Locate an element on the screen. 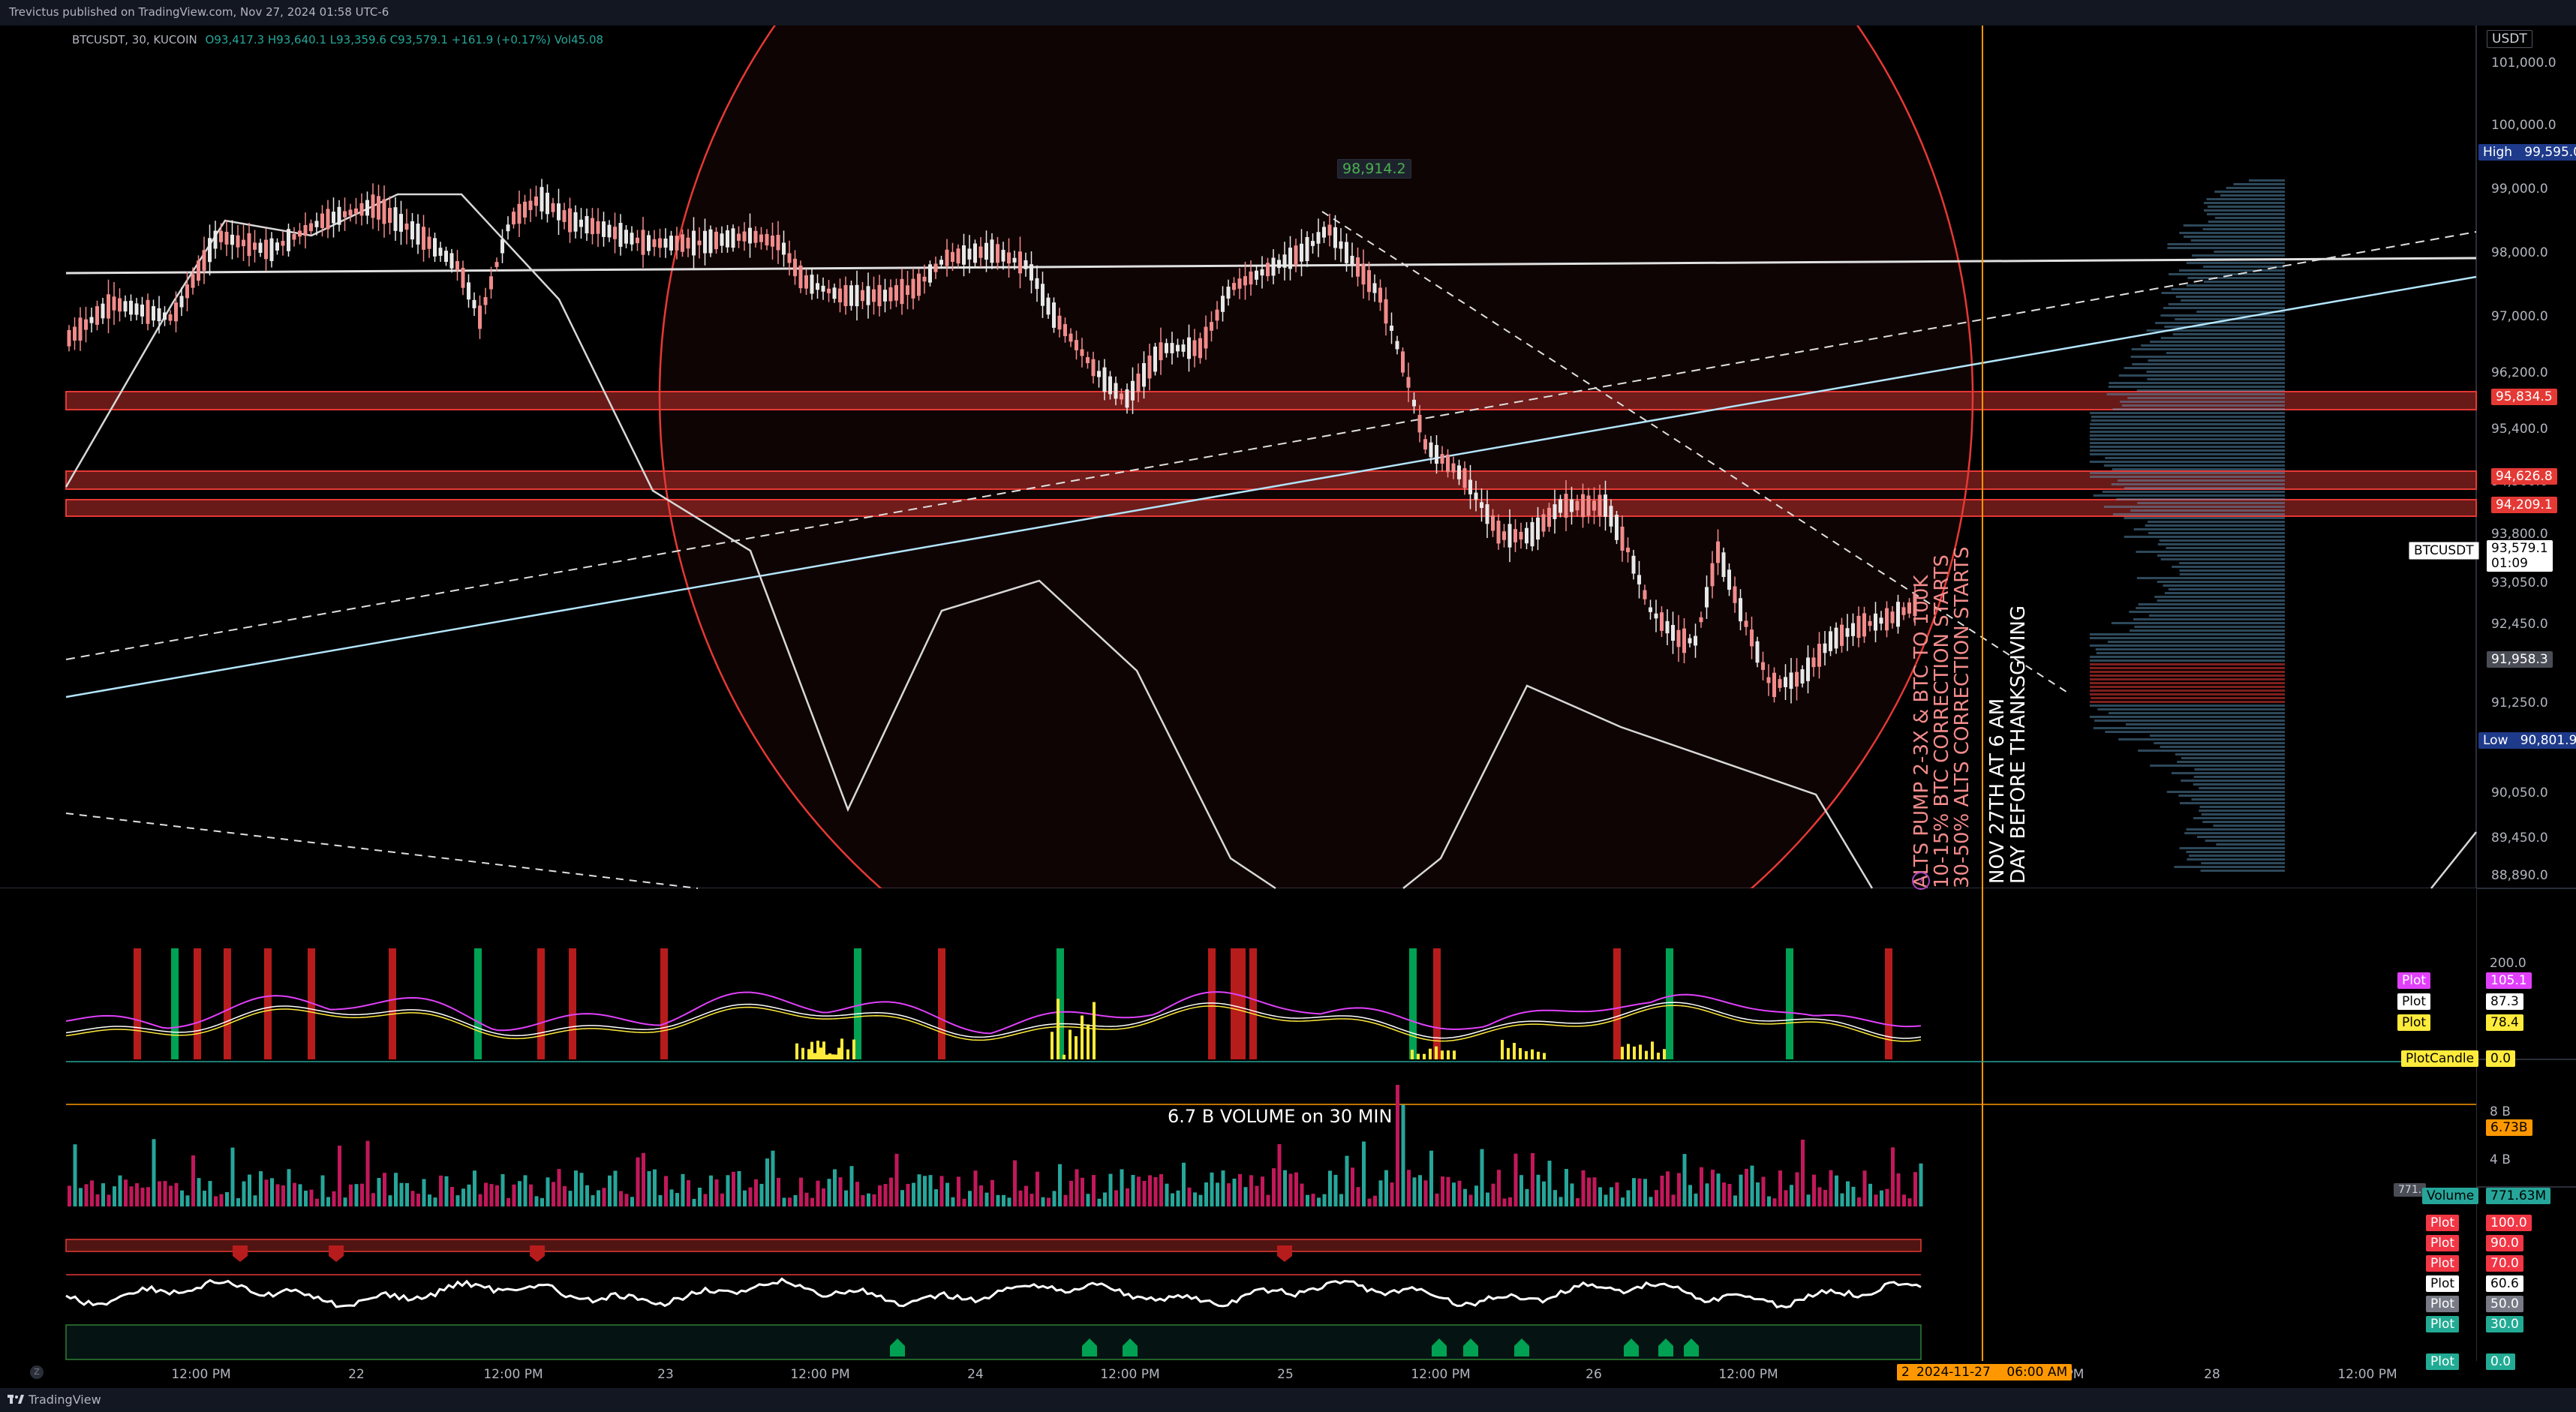 The image size is (2576, 1412). footer-brand: TradingView is located at coordinates (65, 1399).